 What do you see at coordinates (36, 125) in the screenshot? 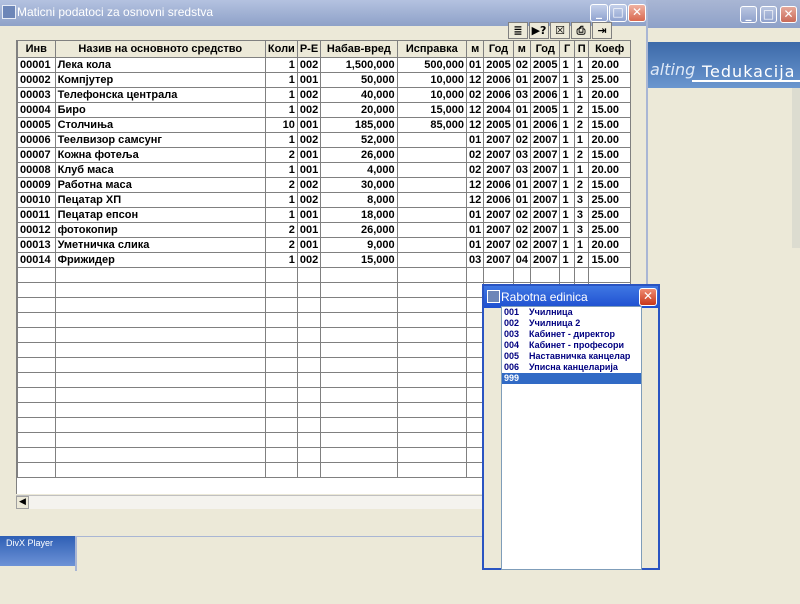
I see `table-cell: 00005` at bounding box center [36, 125].